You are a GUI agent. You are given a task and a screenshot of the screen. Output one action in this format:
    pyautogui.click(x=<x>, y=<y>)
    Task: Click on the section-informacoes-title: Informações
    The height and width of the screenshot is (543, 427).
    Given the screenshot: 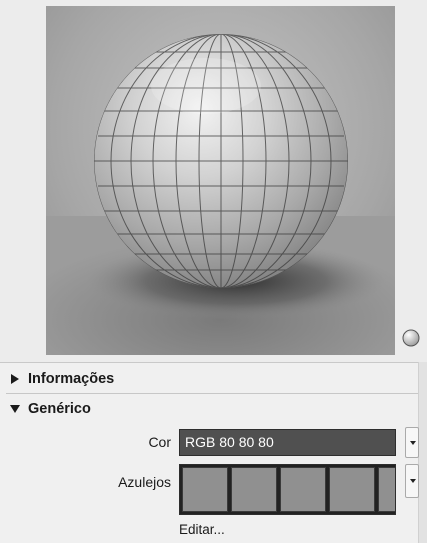 What is the action you would take?
    pyautogui.click(x=71, y=379)
    